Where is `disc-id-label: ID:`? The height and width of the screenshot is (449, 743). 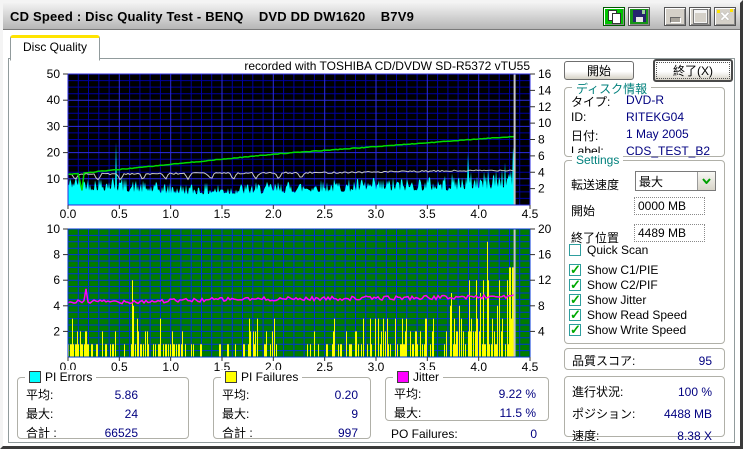 disc-id-label: ID: is located at coordinates (579, 117).